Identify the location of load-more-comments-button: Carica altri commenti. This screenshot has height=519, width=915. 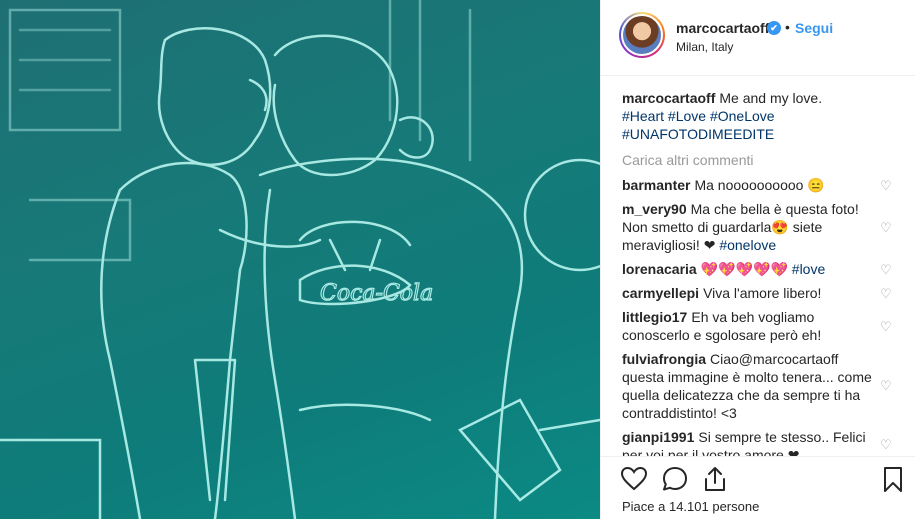
(687, 160).